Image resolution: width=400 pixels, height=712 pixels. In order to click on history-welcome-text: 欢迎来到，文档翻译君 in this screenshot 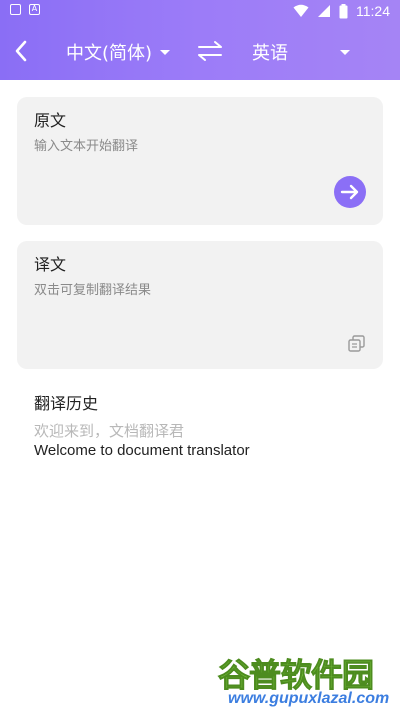, I will do `click(109, 430)`.